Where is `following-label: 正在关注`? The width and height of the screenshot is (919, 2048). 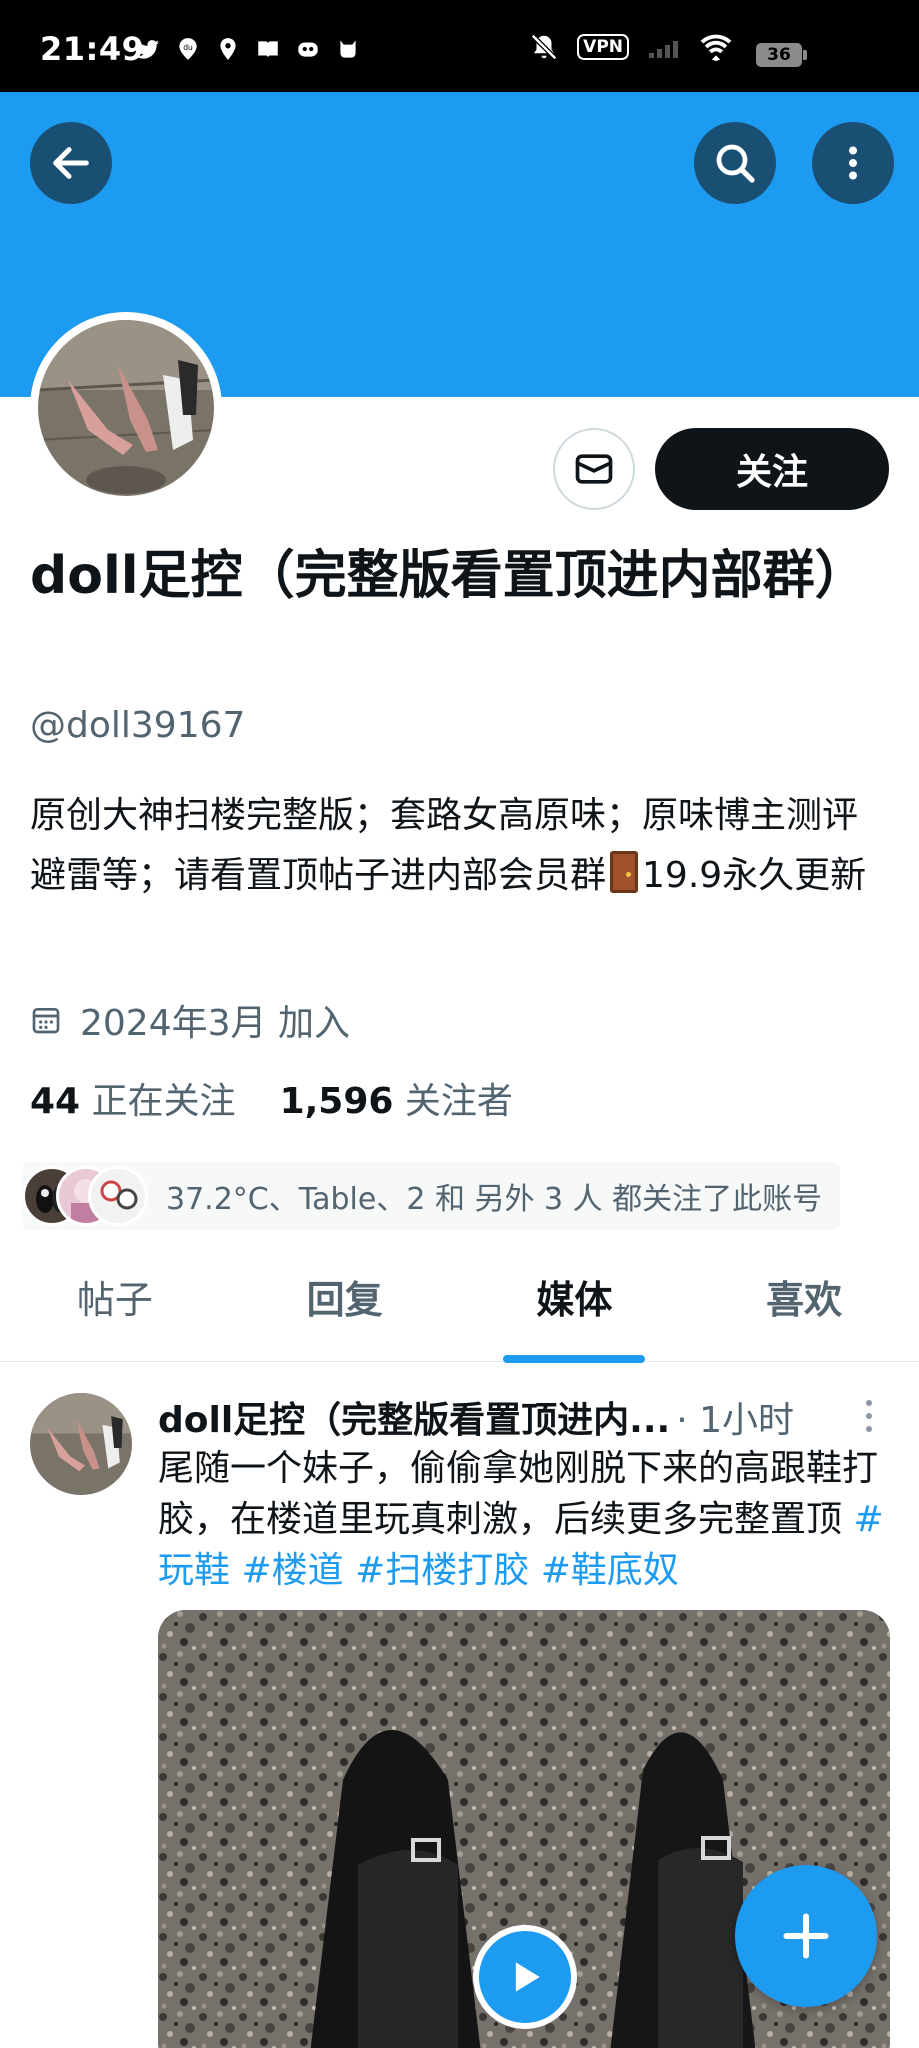
following-label: 正在关注 is located at coordinates (163, 1101).